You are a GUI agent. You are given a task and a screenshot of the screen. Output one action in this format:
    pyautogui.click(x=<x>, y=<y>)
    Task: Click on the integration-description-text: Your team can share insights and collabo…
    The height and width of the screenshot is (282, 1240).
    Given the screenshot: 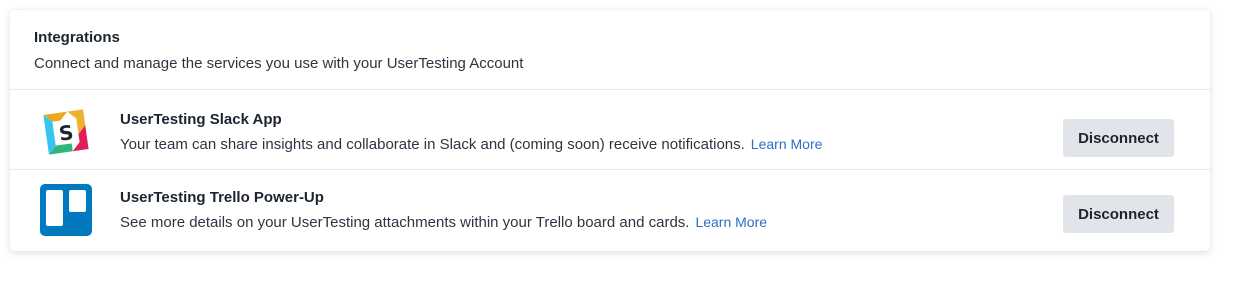 What is the action you would take?
    pyautogui.click(x=432, y=144)
    